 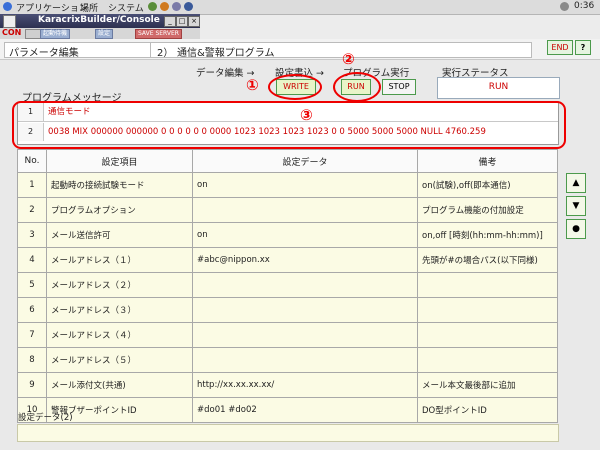 I want to click on col-header-item: 設定項目, so click(x=119, y=161).